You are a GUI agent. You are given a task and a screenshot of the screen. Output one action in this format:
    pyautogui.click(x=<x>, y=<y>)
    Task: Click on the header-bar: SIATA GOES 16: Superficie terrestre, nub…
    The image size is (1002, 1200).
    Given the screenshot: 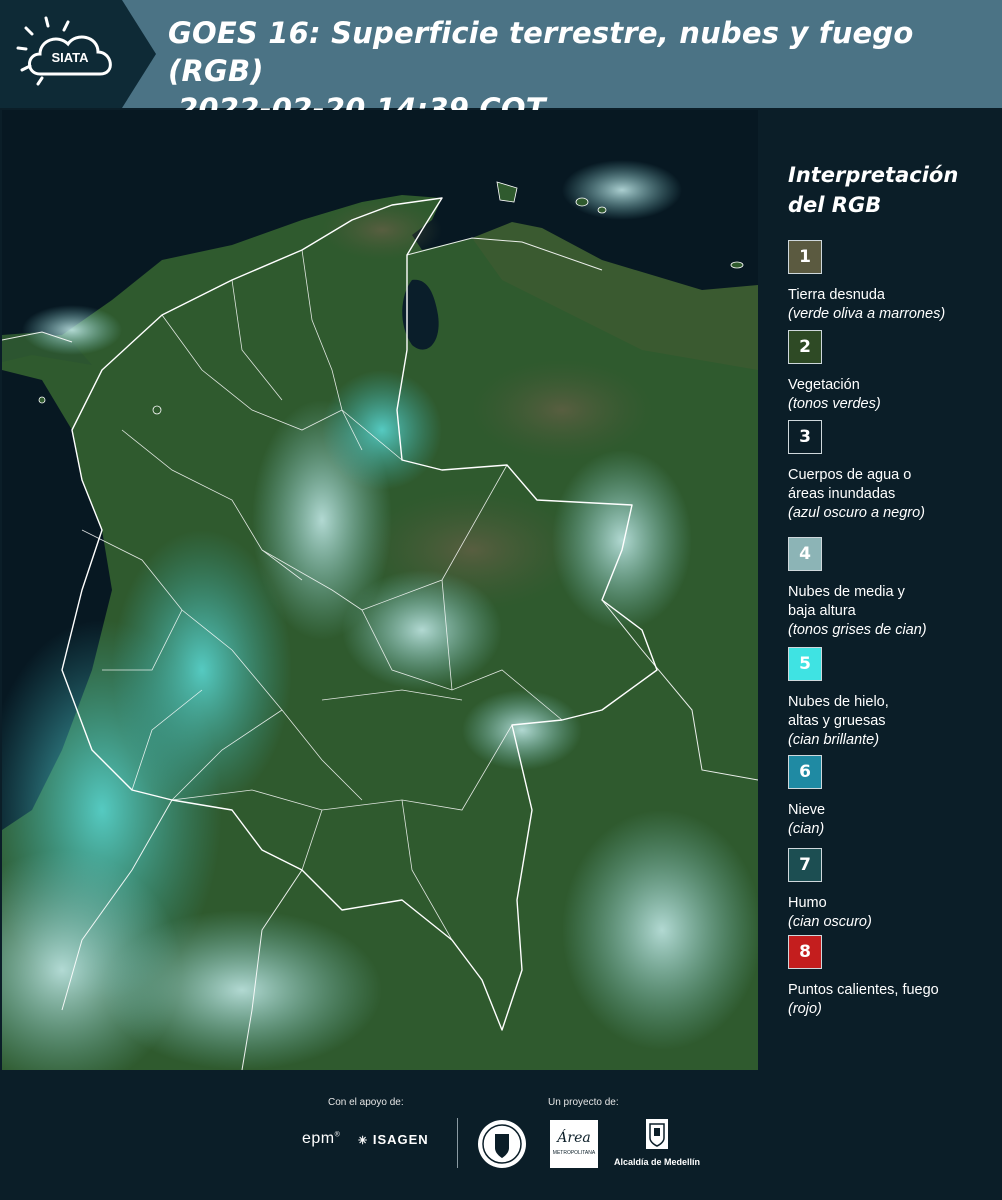 What is the action you would take?
    pyautogui.click(x=501, y=63)
    